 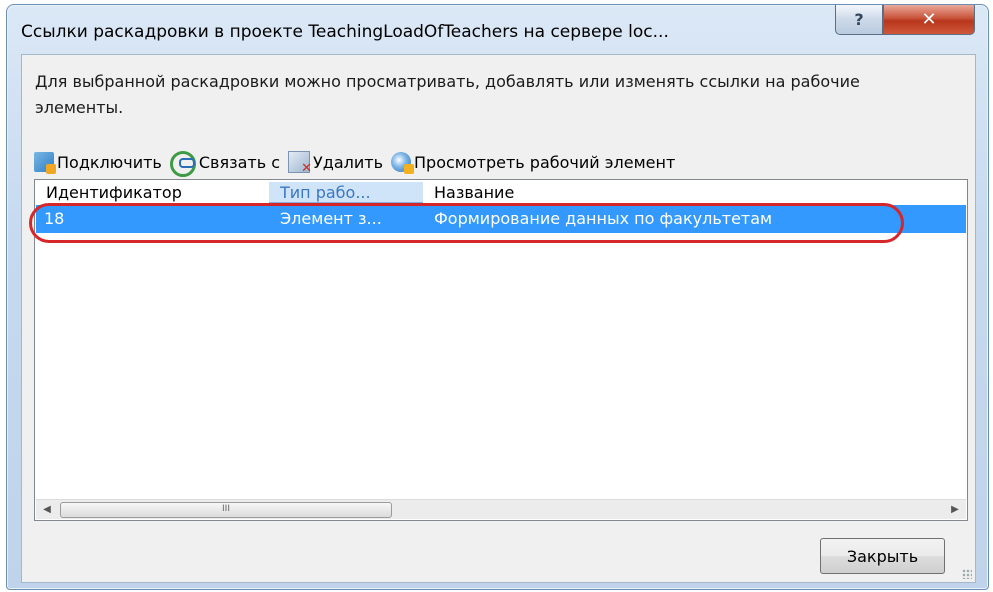 I want to click on view-work-item-button: Просмотреть рабочий элемент, so click(x=533, y=163).